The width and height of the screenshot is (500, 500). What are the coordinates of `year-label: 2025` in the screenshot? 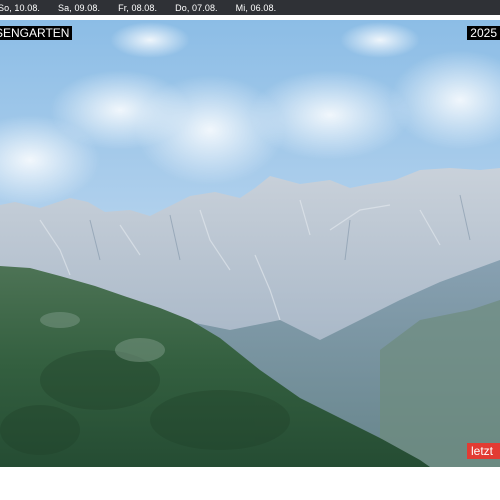 It's located at (483, 33).